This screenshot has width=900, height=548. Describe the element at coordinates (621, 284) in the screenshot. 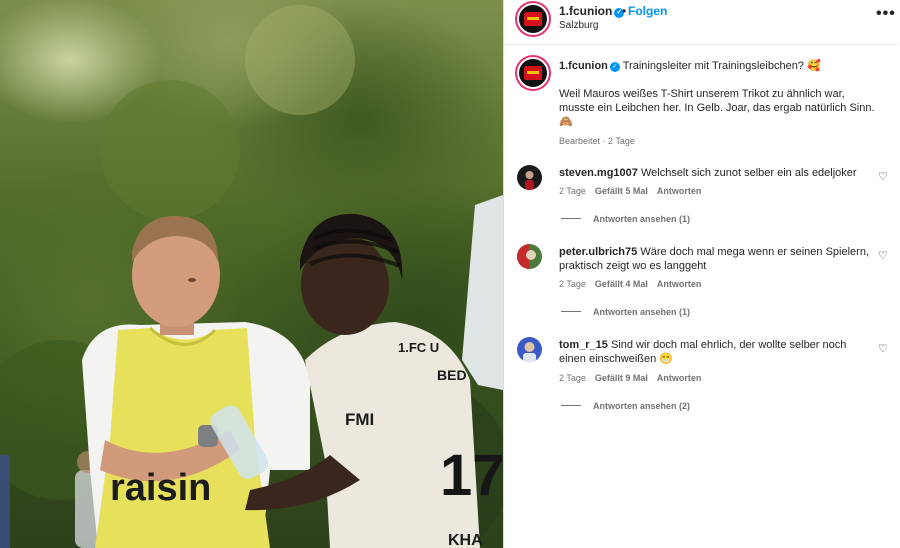

I see `comment-likes: Gefällt 4 Mal` at that location.